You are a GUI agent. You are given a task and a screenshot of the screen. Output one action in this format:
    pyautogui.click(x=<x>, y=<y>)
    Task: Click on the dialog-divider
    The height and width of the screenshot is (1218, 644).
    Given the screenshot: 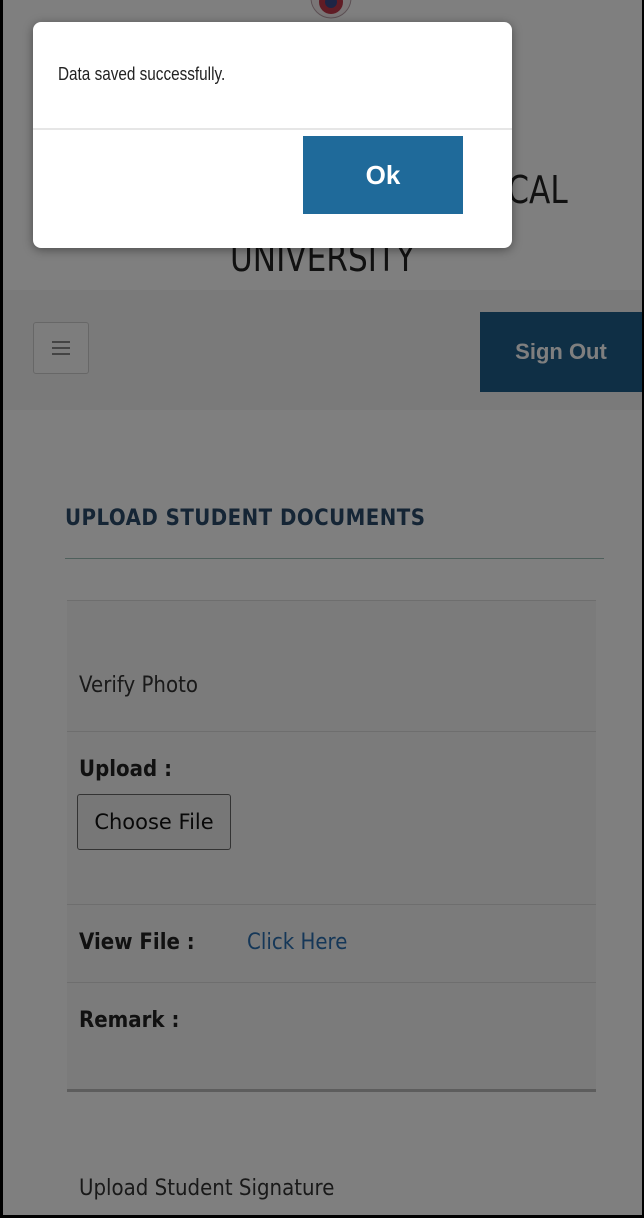 What is the action you would take?
    pyautogui.click(x=272, y=129)
    